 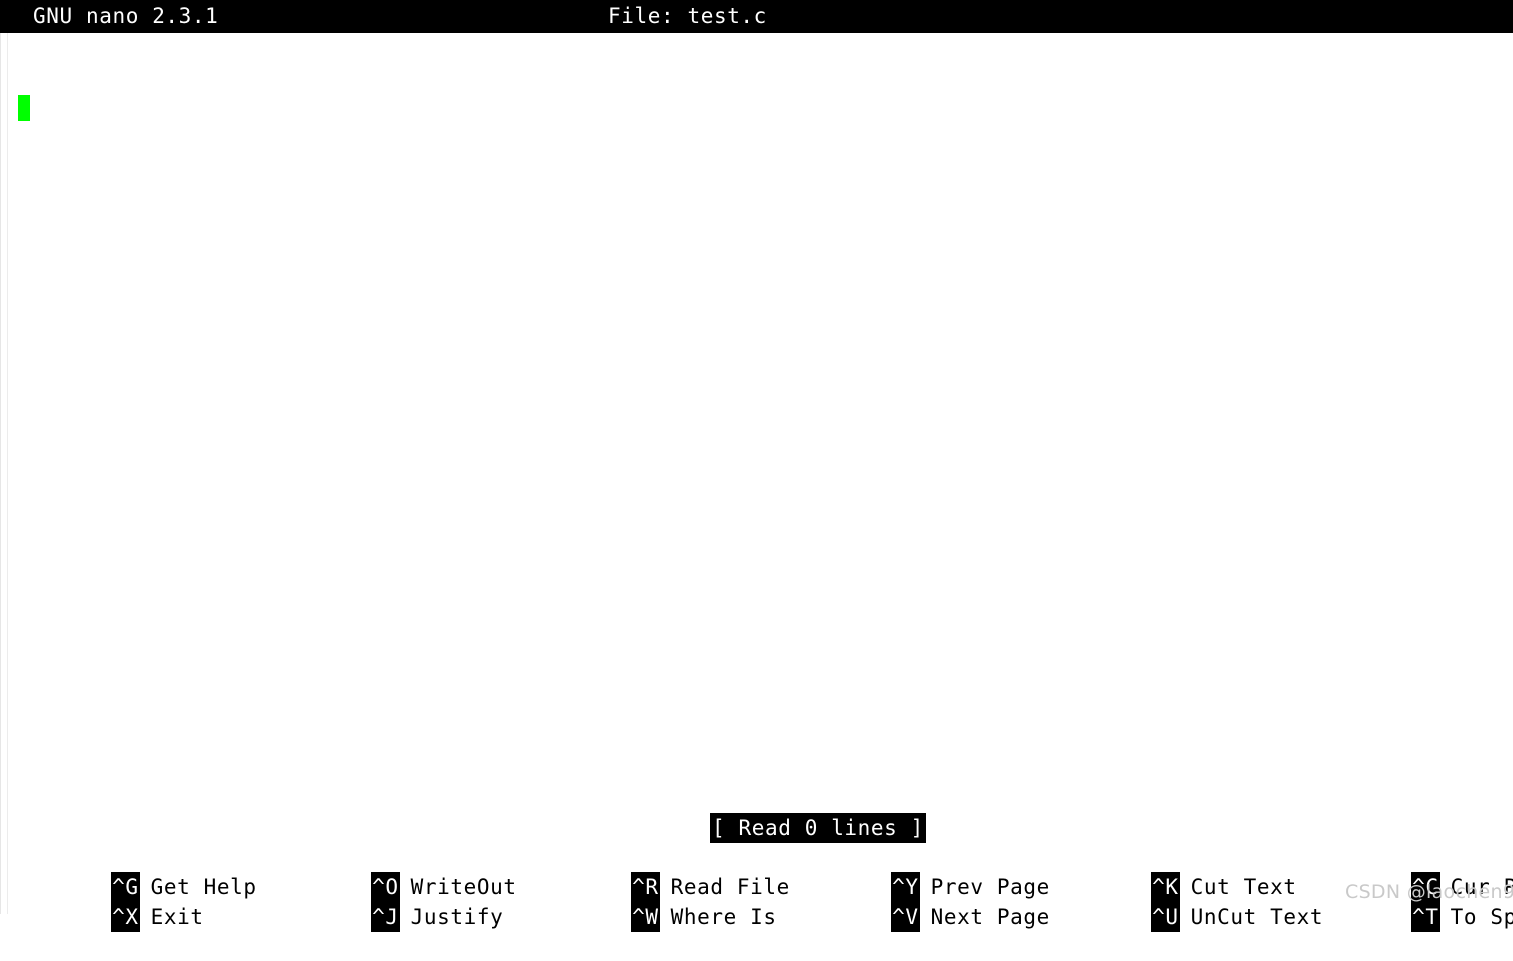 What do you see at coordinates (660, 872) in the screenshot?
I see `shortcut-read-file: ^R Read File` at bounding box center [660, 872].